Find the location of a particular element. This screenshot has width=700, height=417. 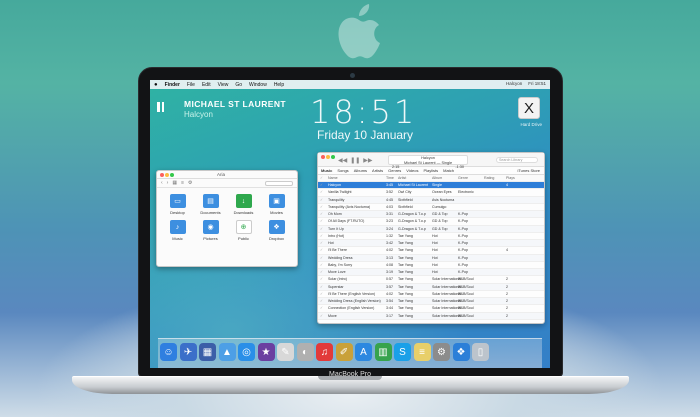

column-header-genre: Genre is located at coordinates (471, 178).